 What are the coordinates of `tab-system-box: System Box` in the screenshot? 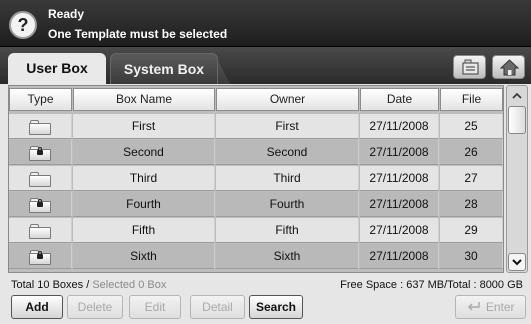 It's located at (164, 68).